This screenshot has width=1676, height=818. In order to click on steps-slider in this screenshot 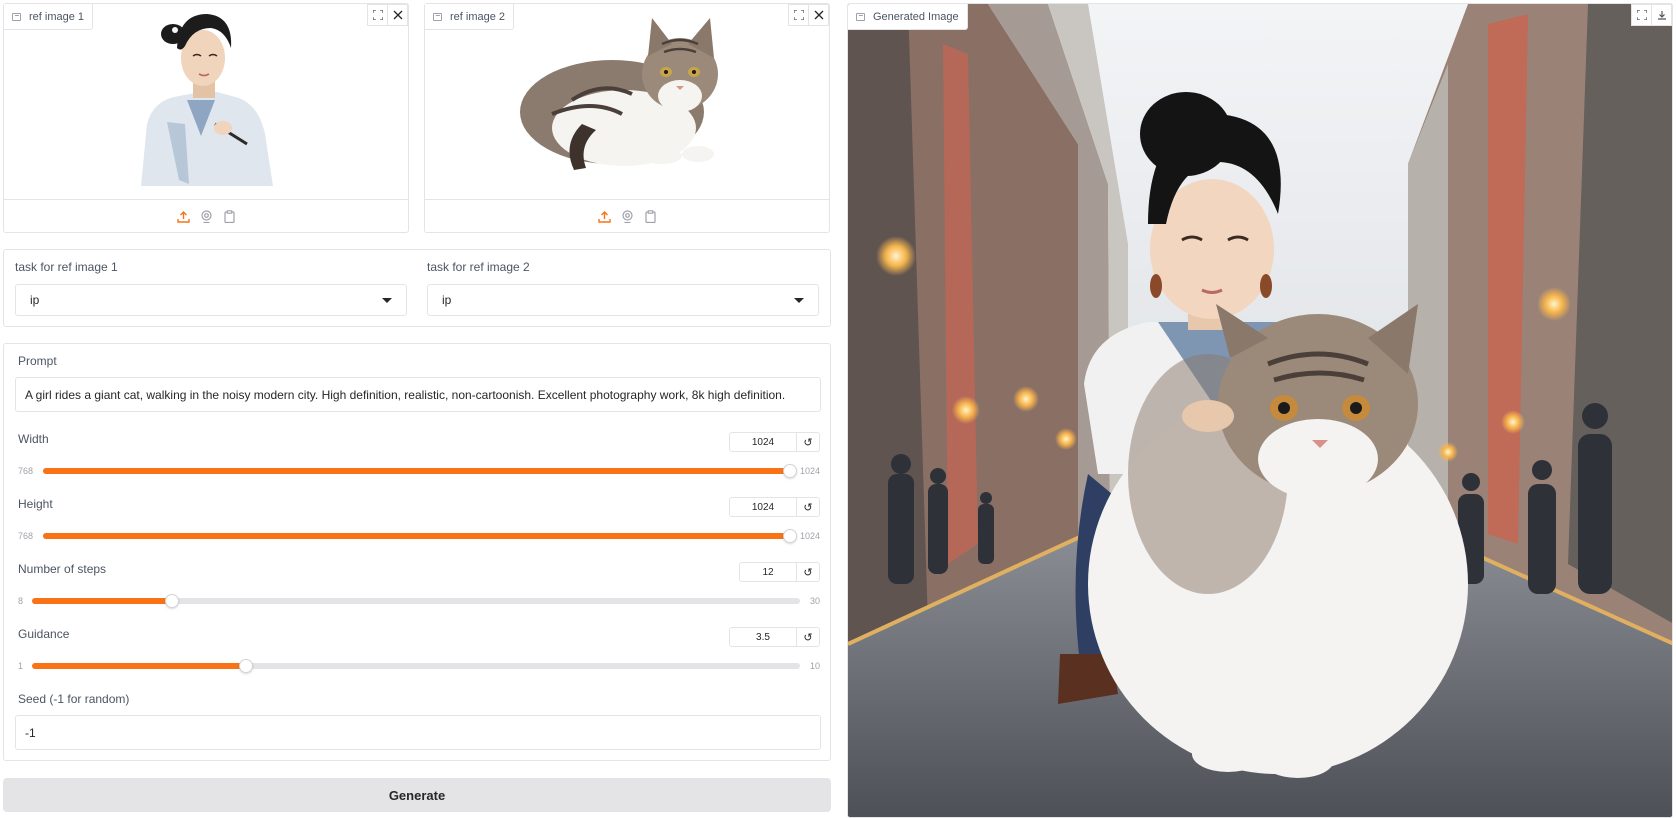, I will do `click(416, 601)`.